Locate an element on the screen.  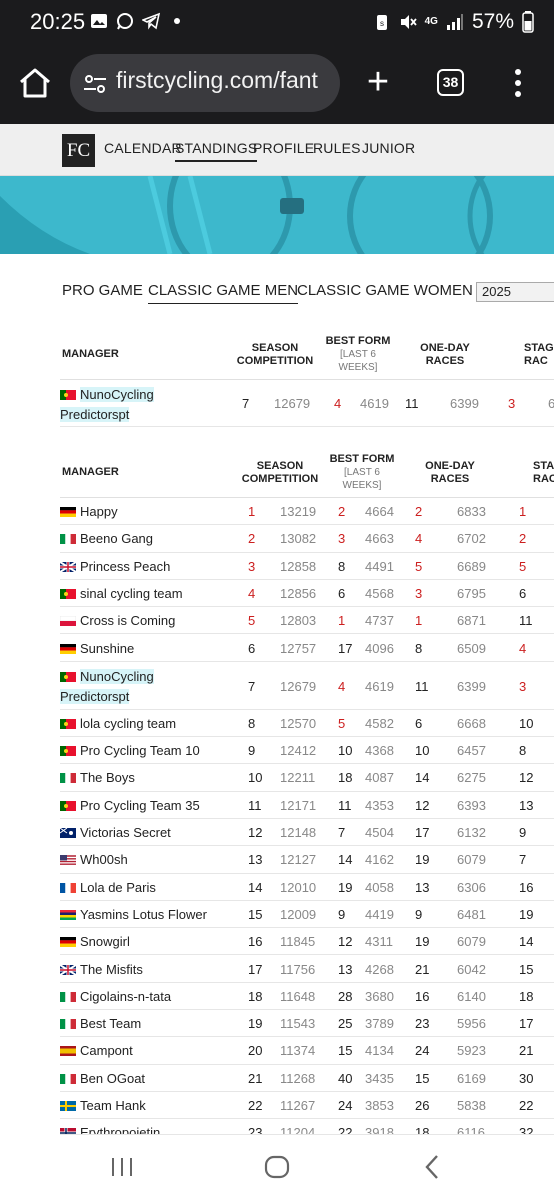
table-row: Best Team 19 11543 25 3789 23 5956 17 is located at coordinates (307, 1024).